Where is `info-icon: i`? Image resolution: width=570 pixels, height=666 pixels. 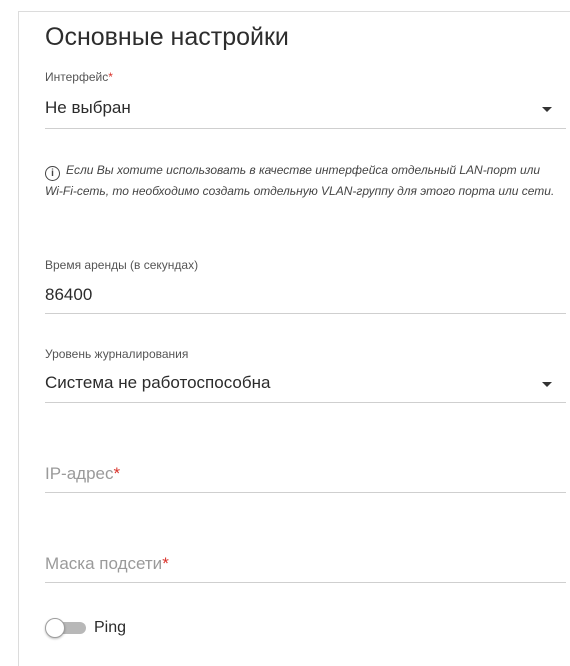
info-icon: i is located at coordinates (52, 173).